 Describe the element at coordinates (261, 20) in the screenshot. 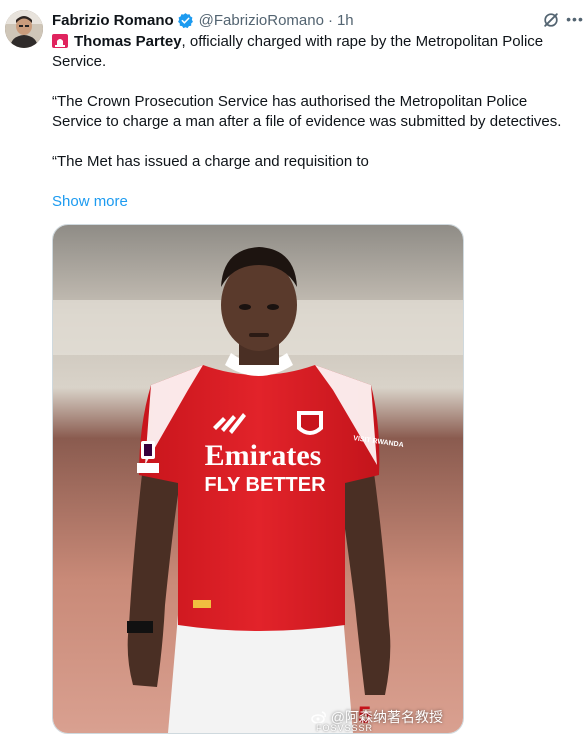

I see `author-handle: @FabrizioRomano` at that location.